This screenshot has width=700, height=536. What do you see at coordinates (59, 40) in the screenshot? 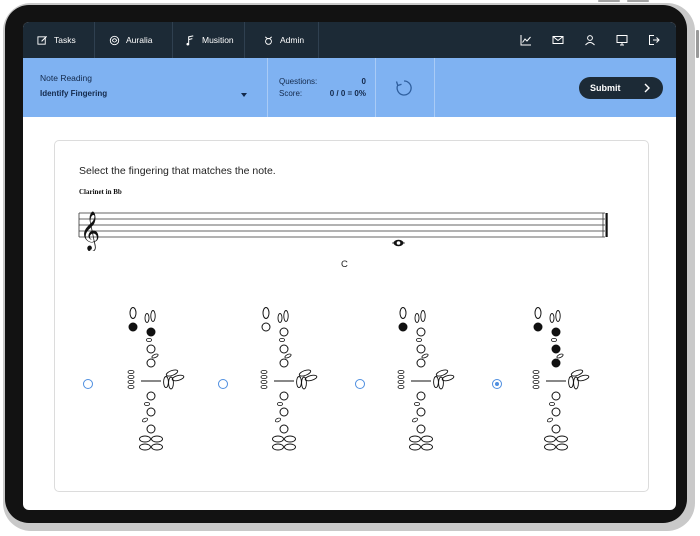
I see `tab-tasks: Tasks` at bounding box center [59, 40].